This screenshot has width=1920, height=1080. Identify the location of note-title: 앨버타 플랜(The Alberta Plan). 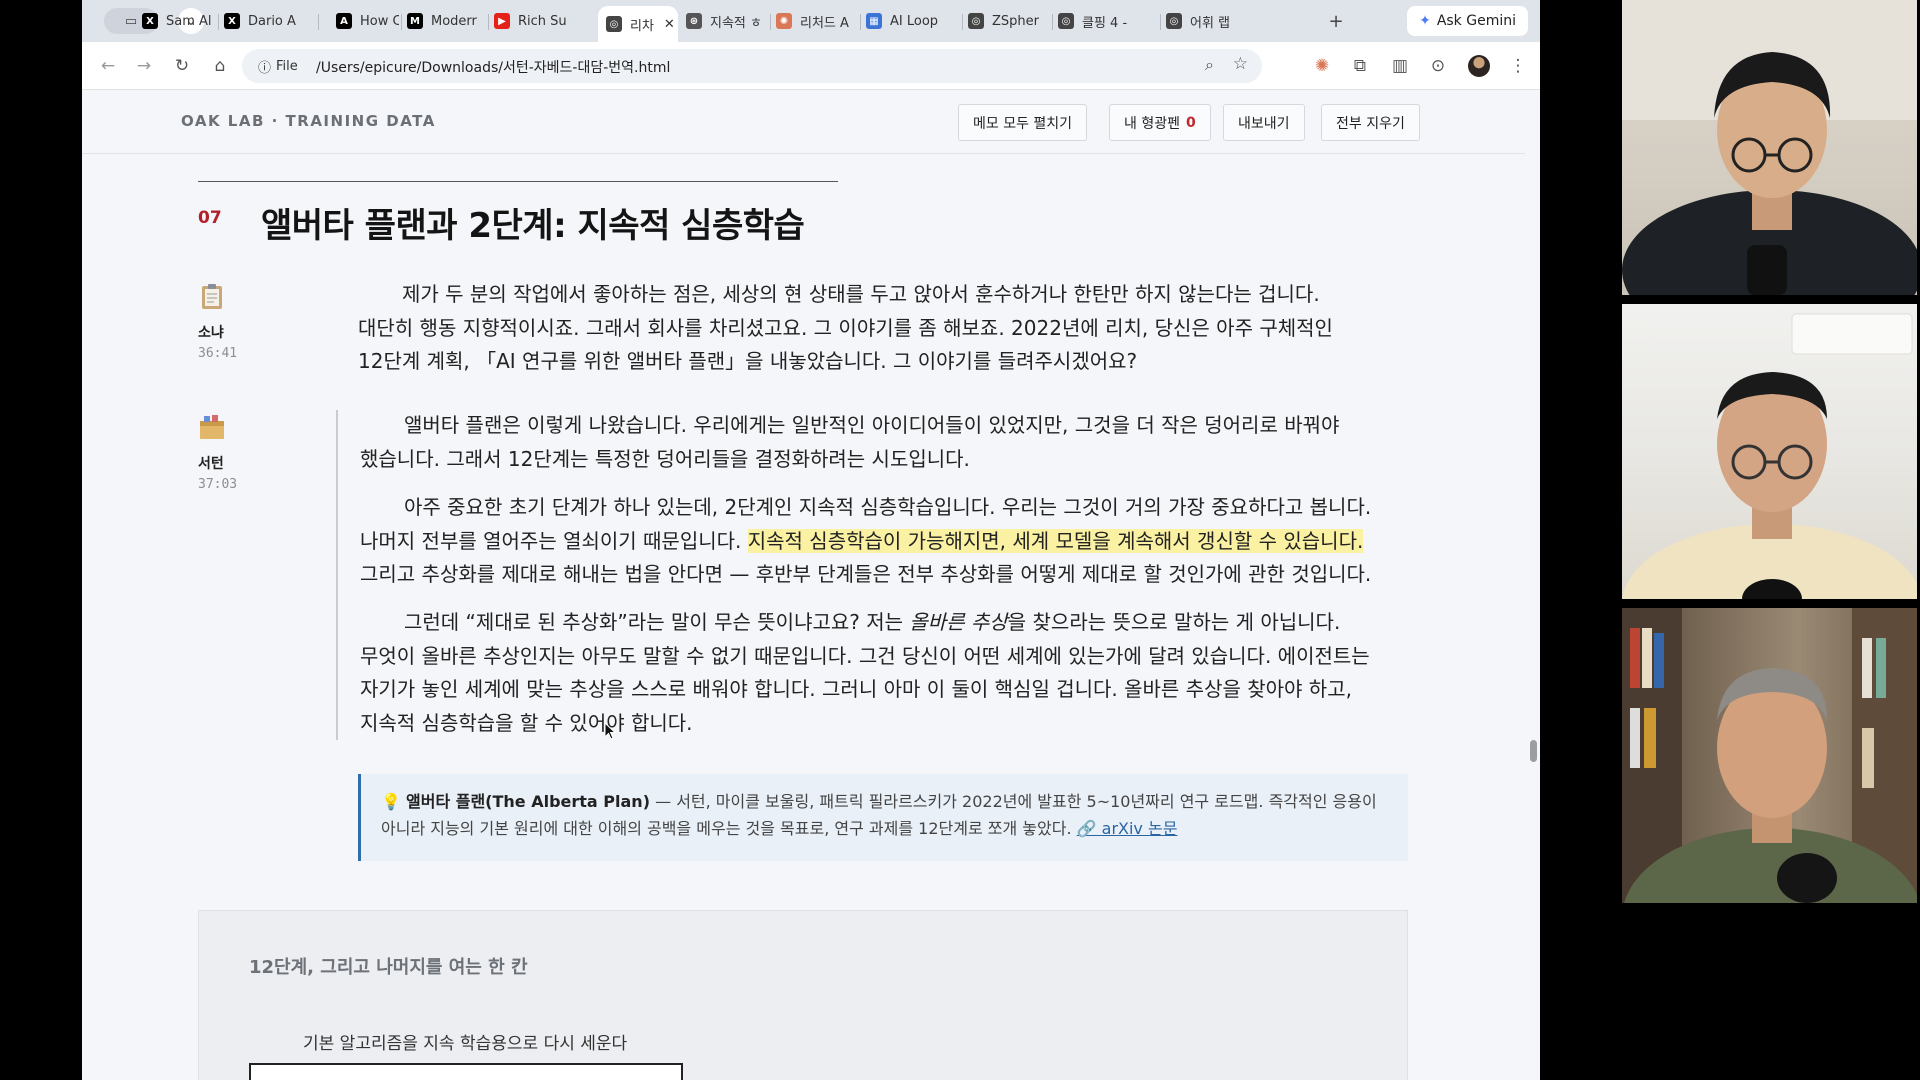
(528, 801).